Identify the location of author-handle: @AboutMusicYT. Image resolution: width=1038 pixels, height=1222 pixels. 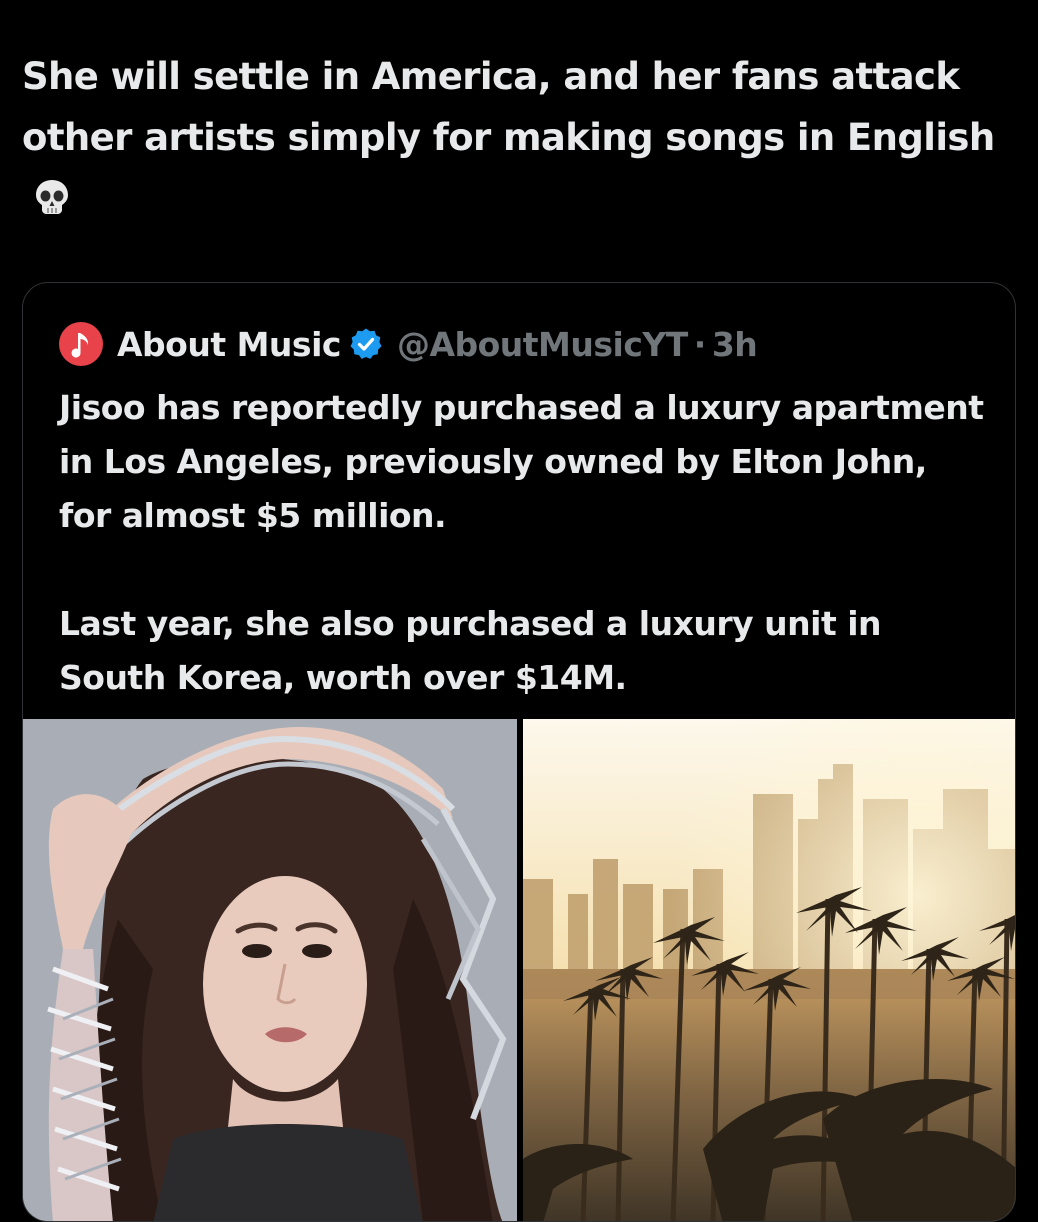
(542, 344).